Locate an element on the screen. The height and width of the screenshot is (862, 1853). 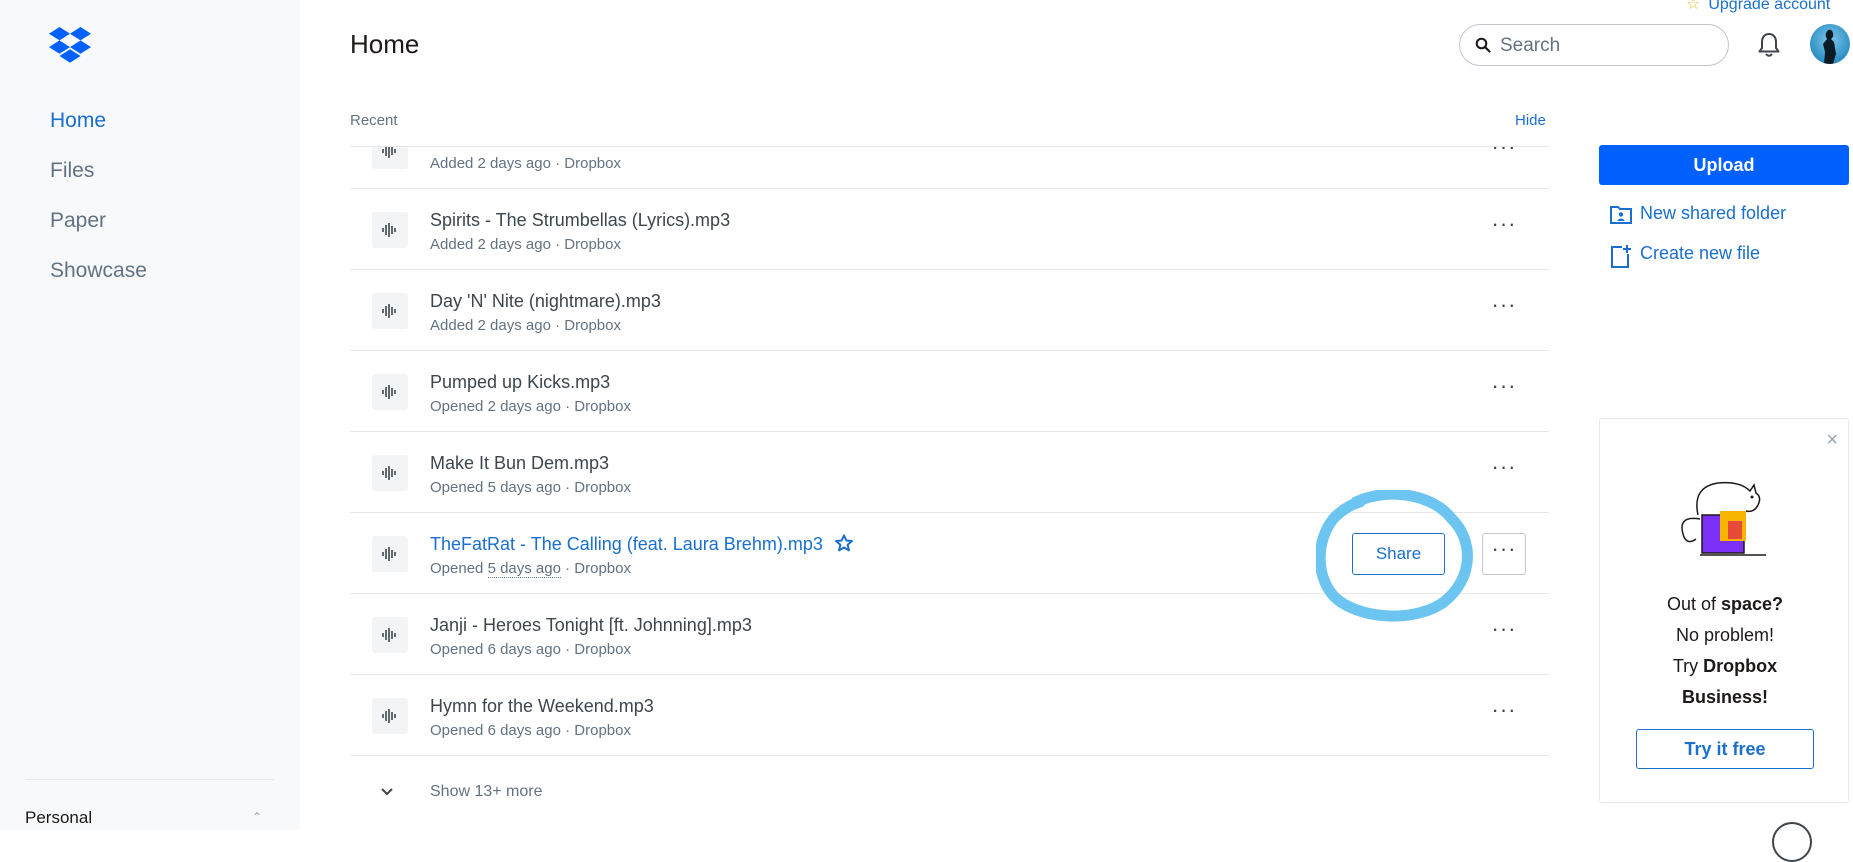
file-meta: Opened 5 days ago · Dropbox is located at coordinates (530, 569).